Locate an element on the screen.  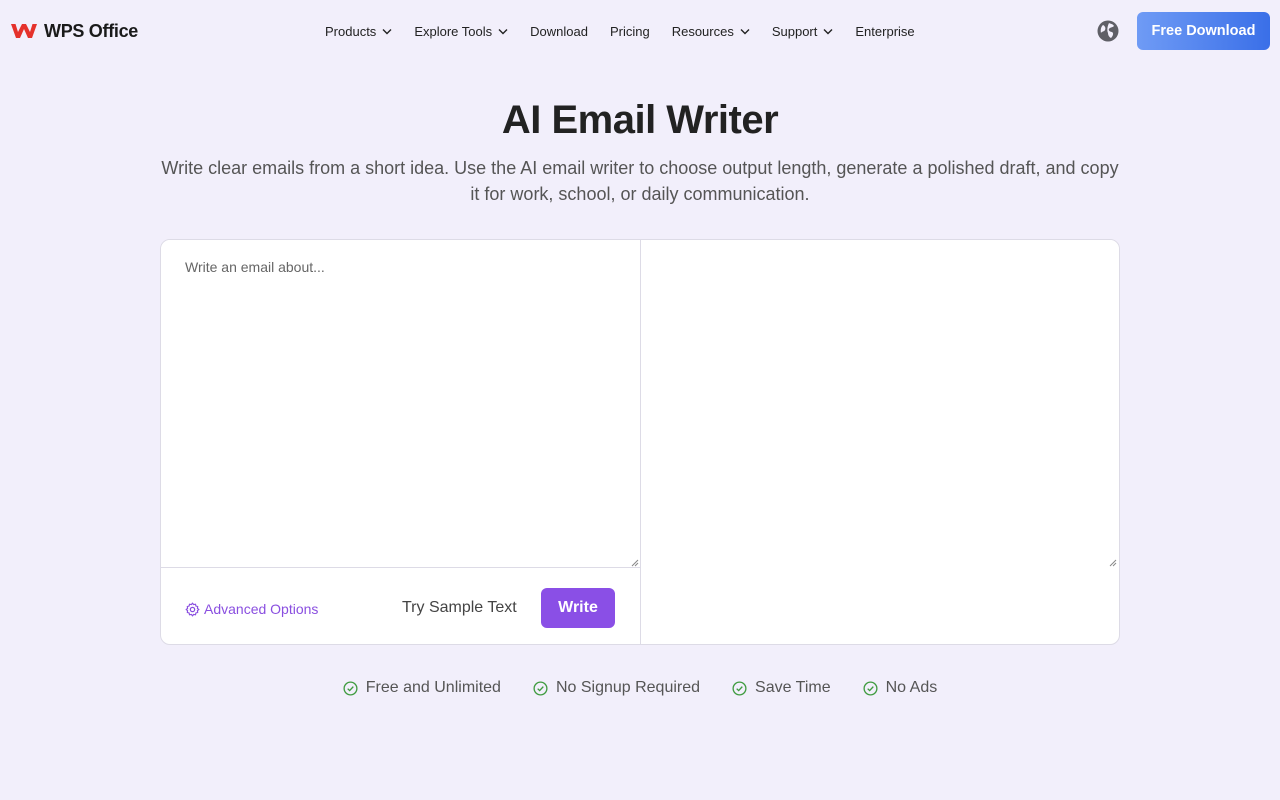
write-button: Write is located at coordinates (578, 608).